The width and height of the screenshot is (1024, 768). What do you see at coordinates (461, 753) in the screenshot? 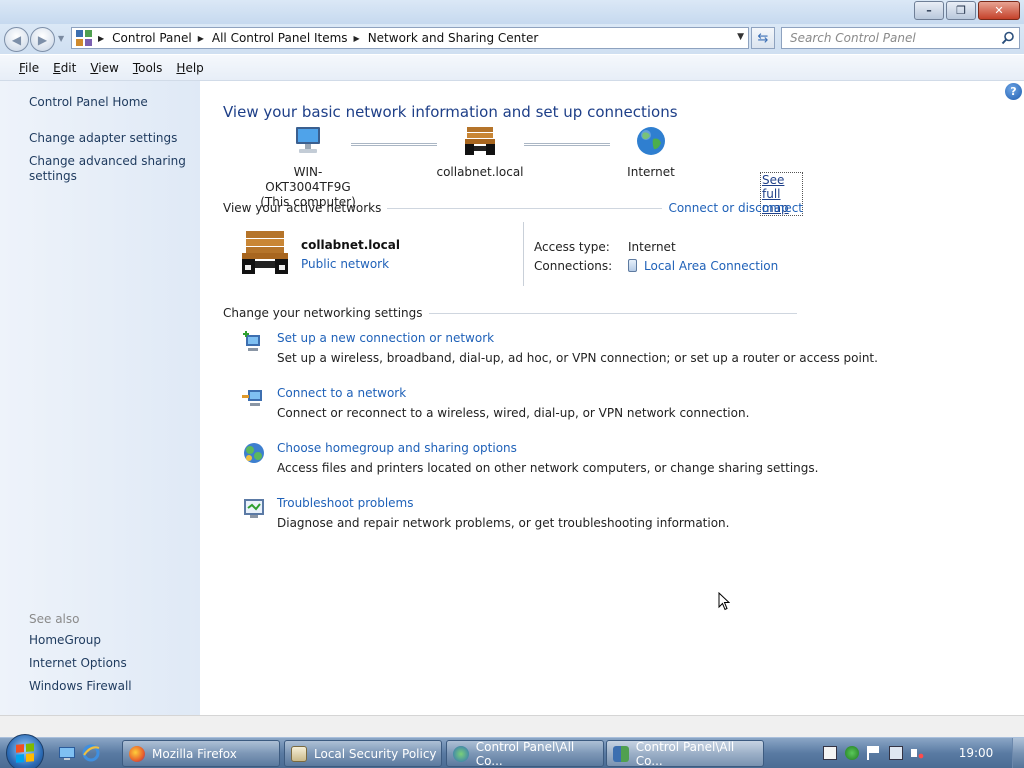
I see `network-center-icon` at bounding box center [461, 753].